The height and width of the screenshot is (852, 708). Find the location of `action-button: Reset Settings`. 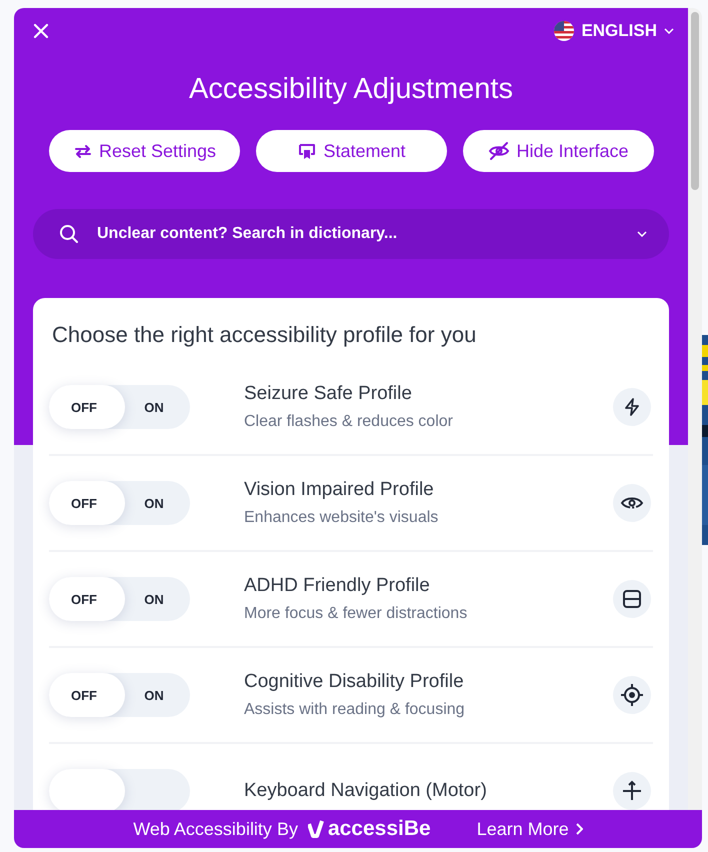

action-button: Reset Settings is located at coordinates (144, 151).